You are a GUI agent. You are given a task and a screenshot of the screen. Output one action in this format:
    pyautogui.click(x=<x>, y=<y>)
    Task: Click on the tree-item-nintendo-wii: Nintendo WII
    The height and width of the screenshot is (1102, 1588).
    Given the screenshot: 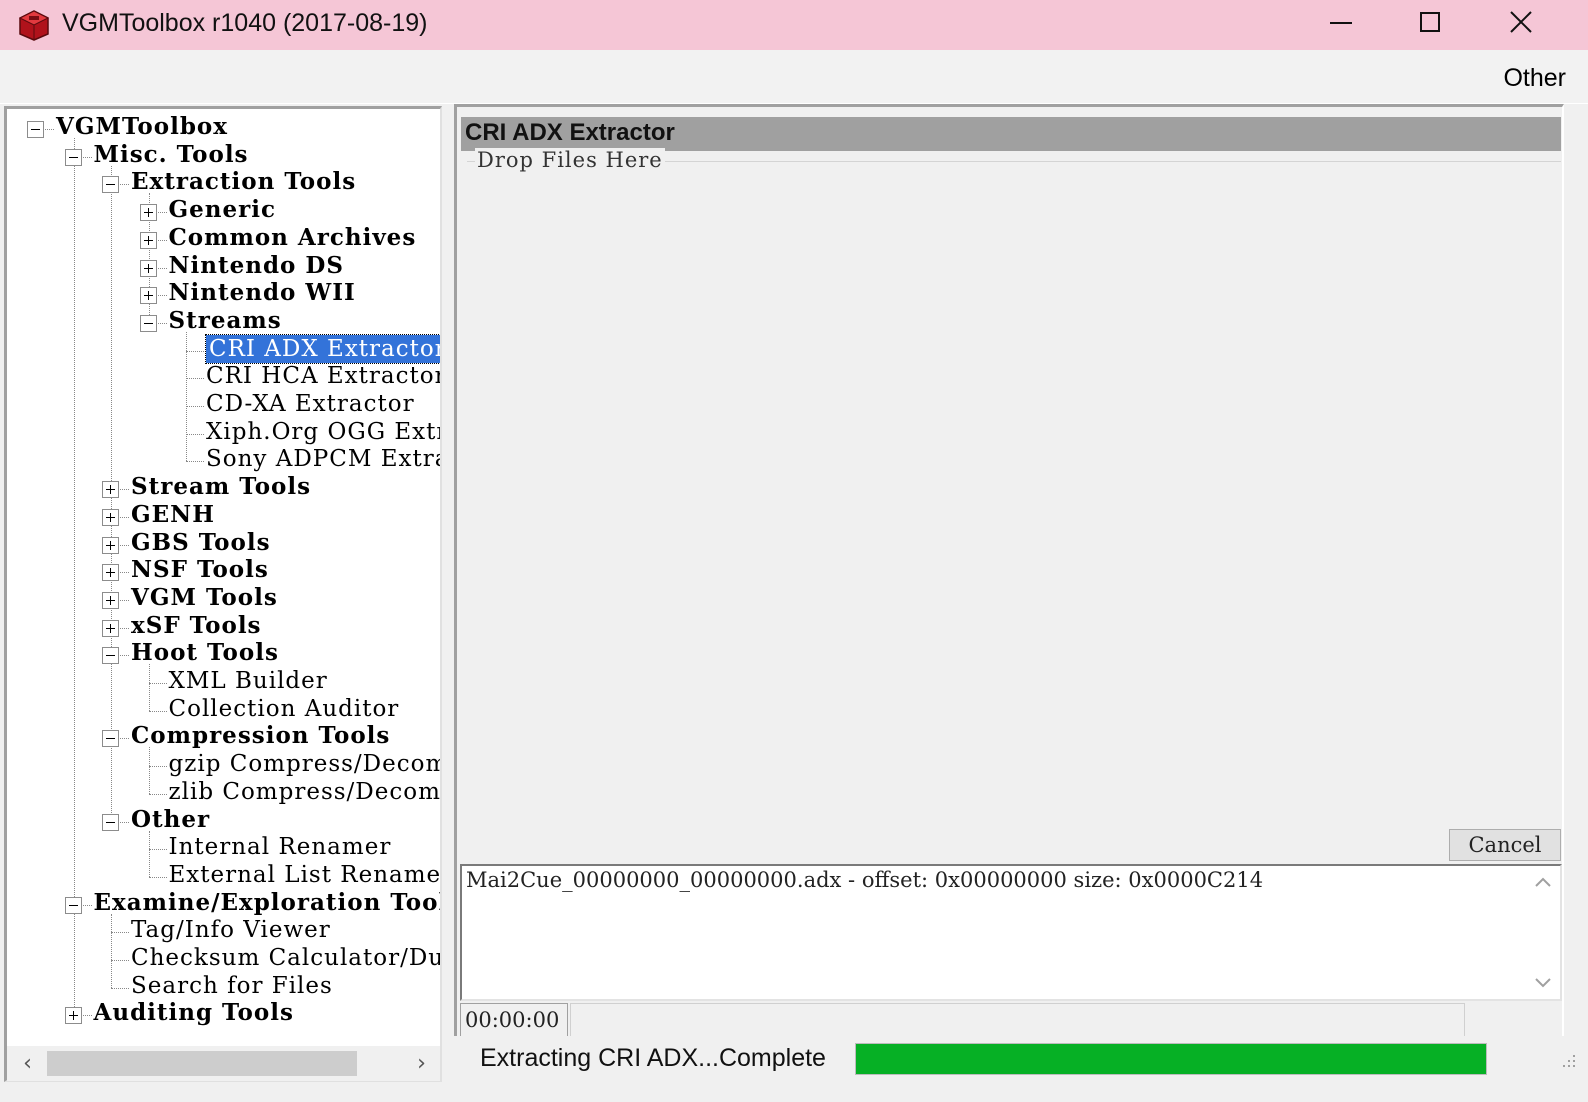 What is the action you would take?
    pyautogui.click(x=262, y=293)
    